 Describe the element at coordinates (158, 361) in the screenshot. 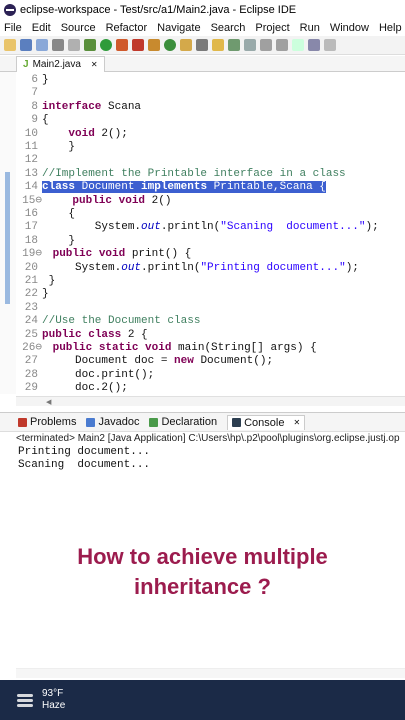

I see `code-text: Document doc = new Document();` at that location.